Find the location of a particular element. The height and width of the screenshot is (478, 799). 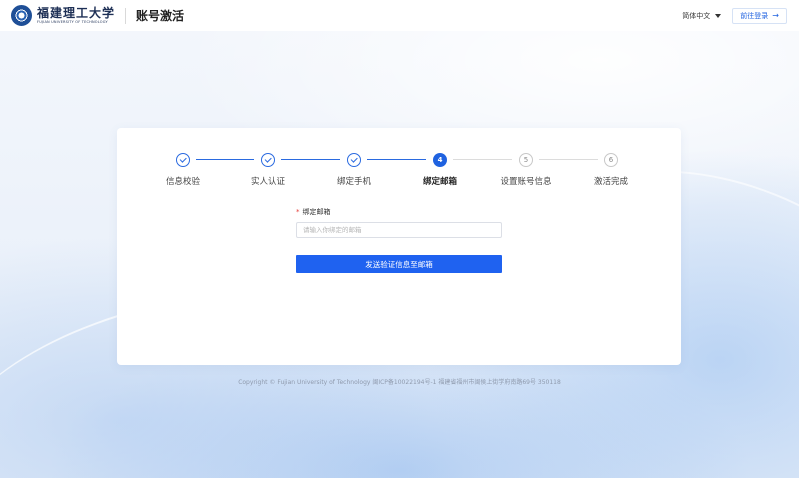

email-label-text: 绑定邮箱 is located at coordinates (316, 212).